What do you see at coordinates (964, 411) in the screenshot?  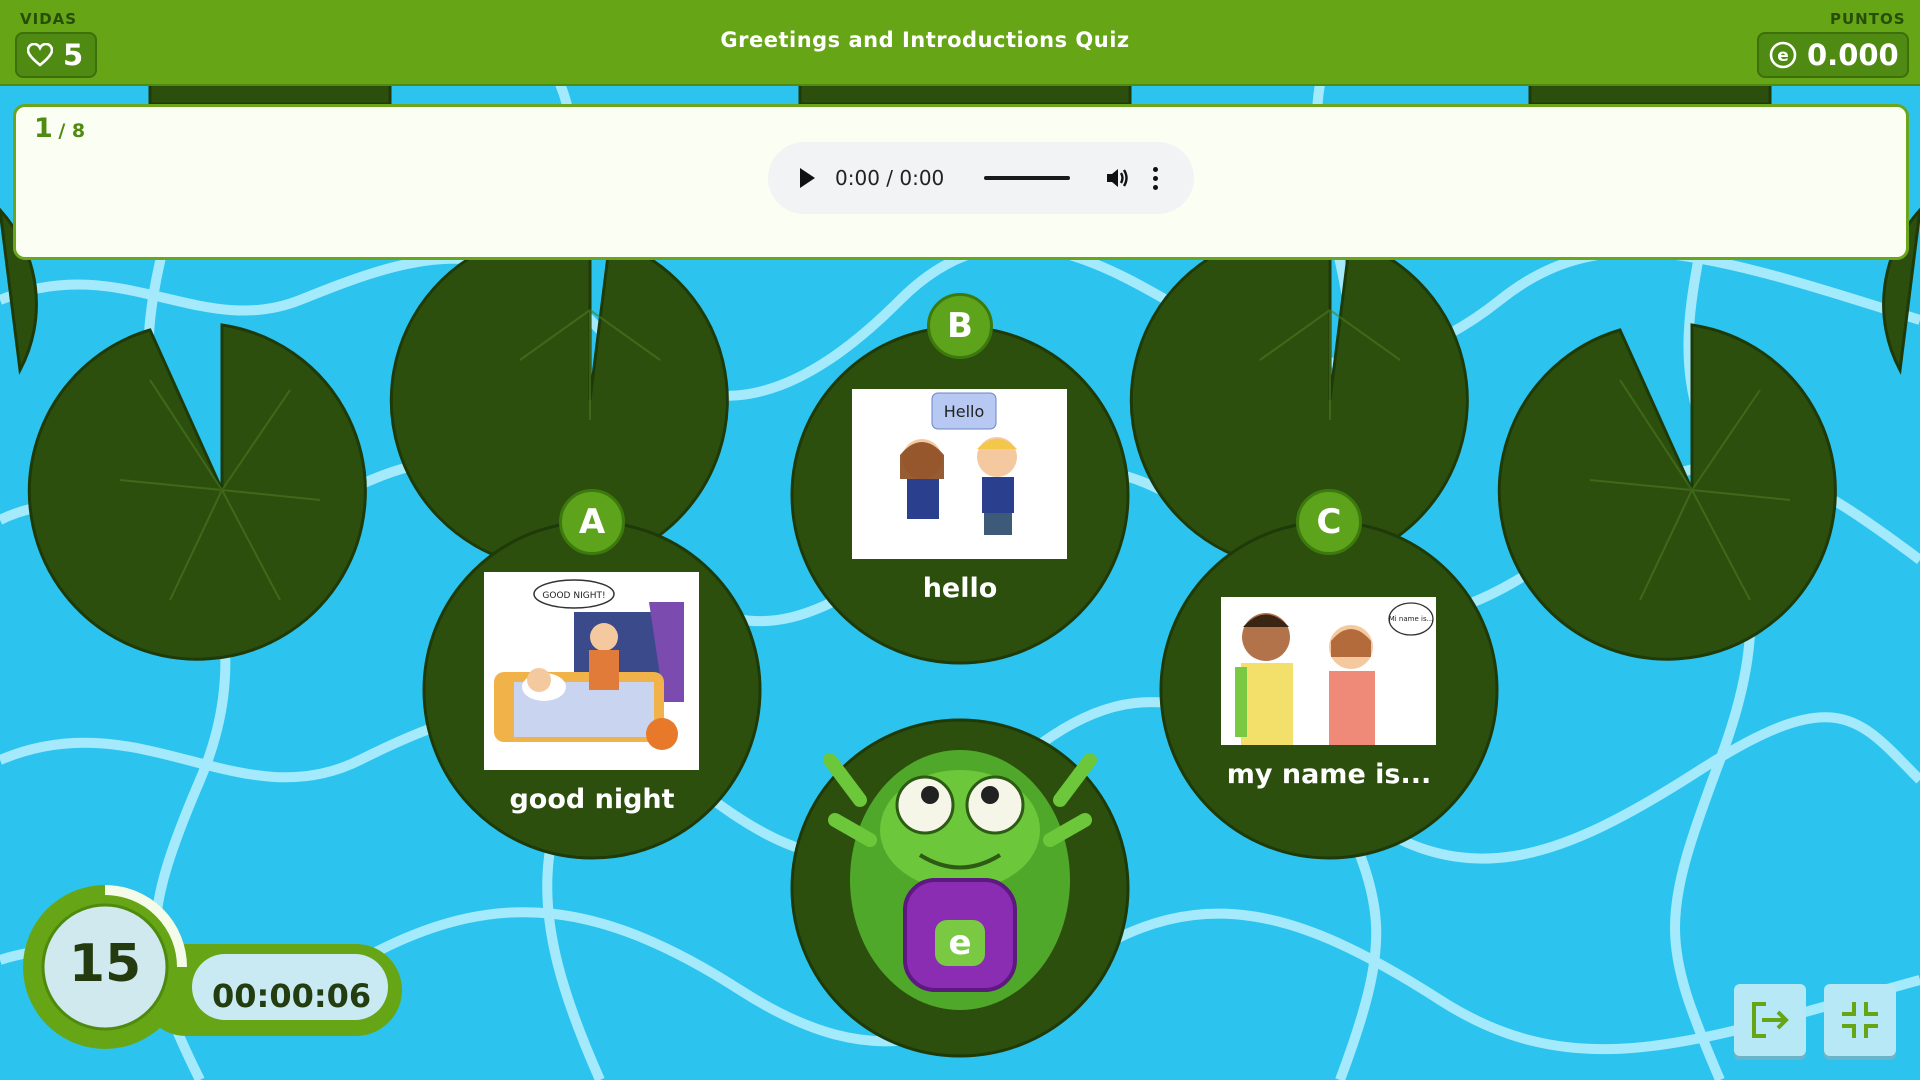 I see `option-b-speech-text: Hello` at bounding box center [964, 411].